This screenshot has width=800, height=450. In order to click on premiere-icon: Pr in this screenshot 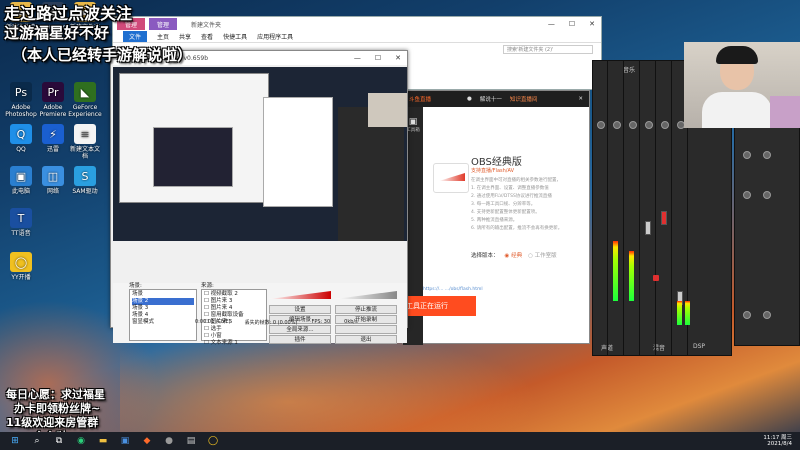, I will do `click(53, 92)`.